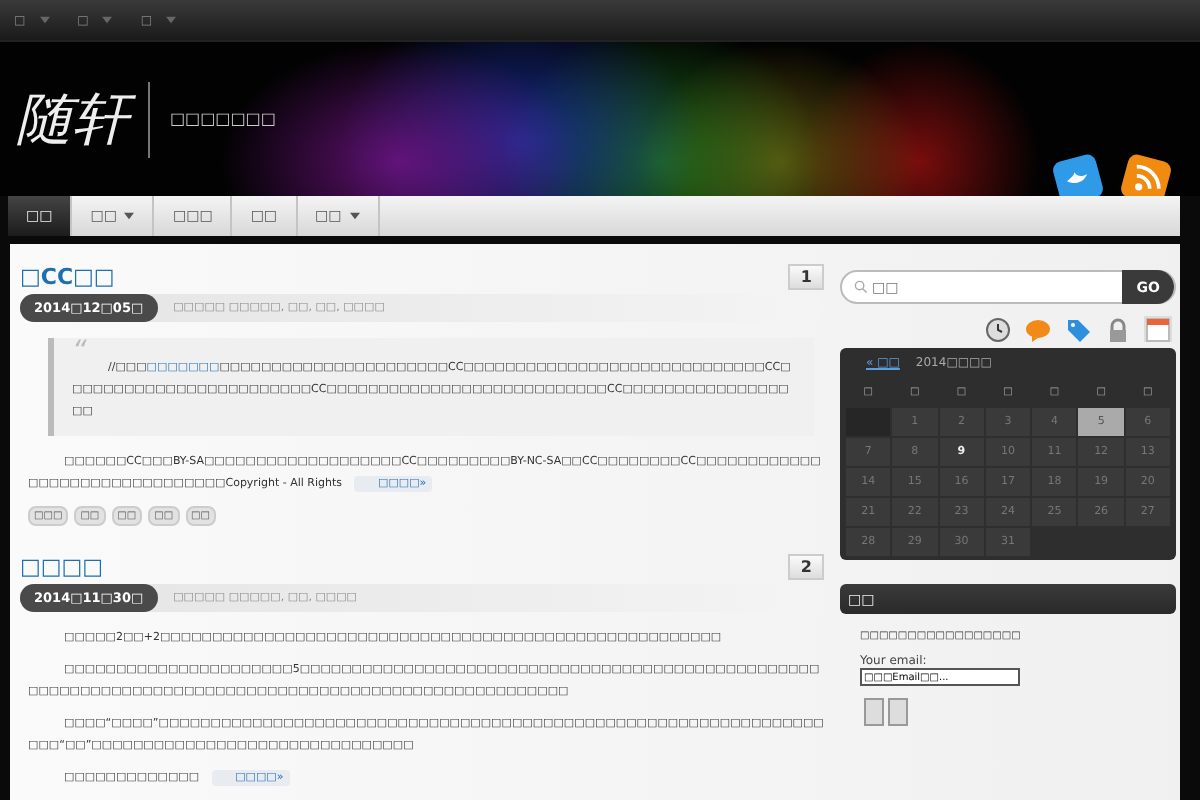  I want to click on comments-tab, so click(1038, 329).